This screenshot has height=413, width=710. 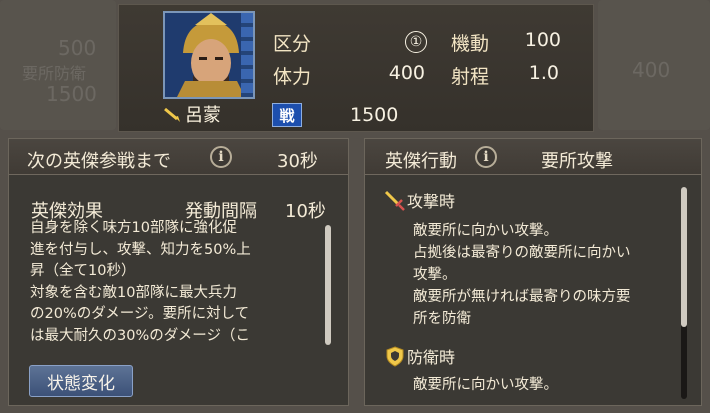 I want to click on range-label: 射程, so click(x=470, y=77).